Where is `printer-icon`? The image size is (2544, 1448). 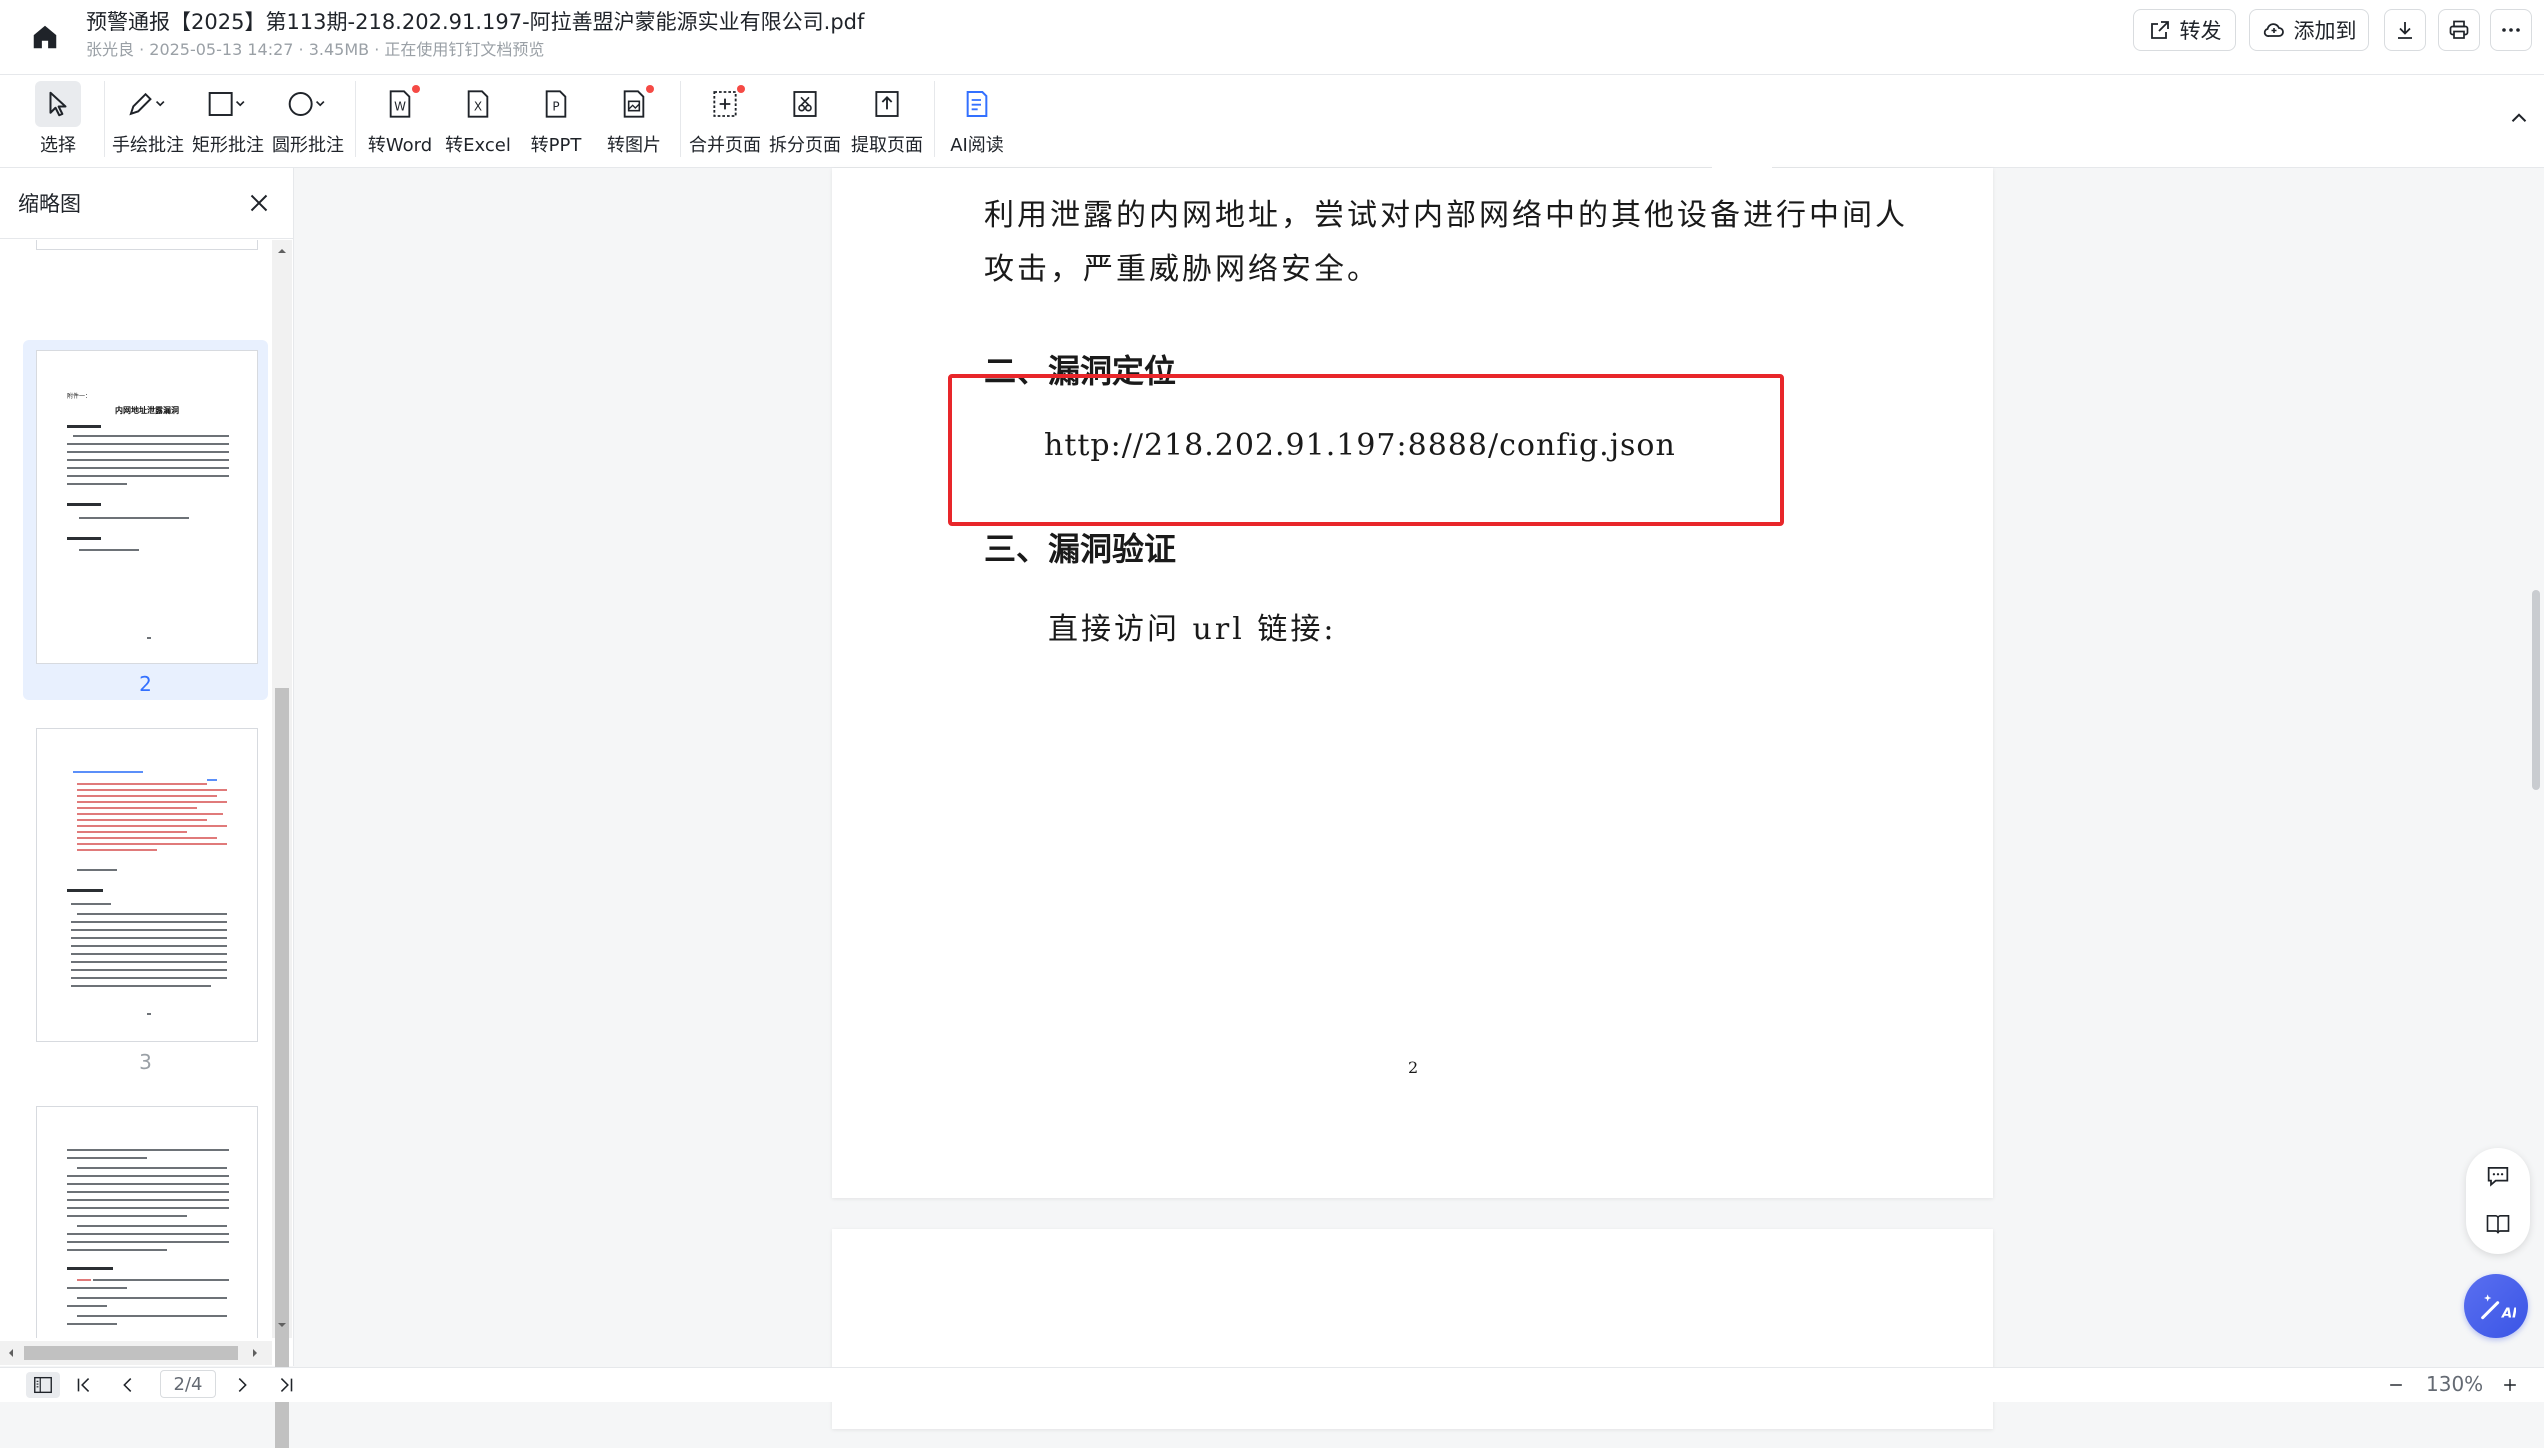 printer-icon is located at coordinates (2459, 29).